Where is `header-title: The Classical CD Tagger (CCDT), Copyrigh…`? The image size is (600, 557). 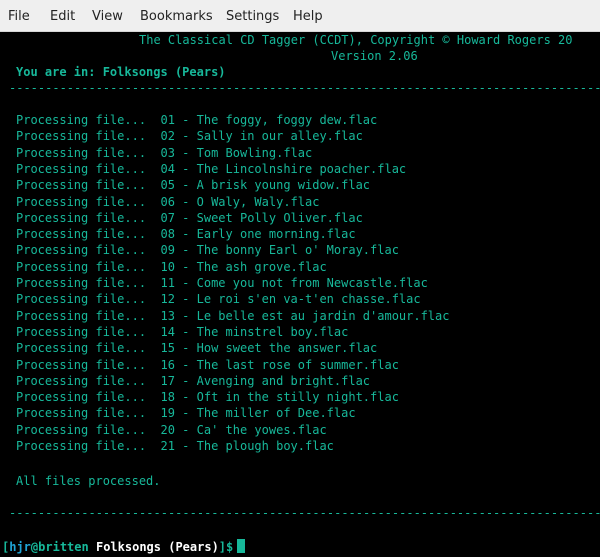
header-title: The Classical CD Tagger (CCDT), Copyrigh… is located at coordinates (356, 40).